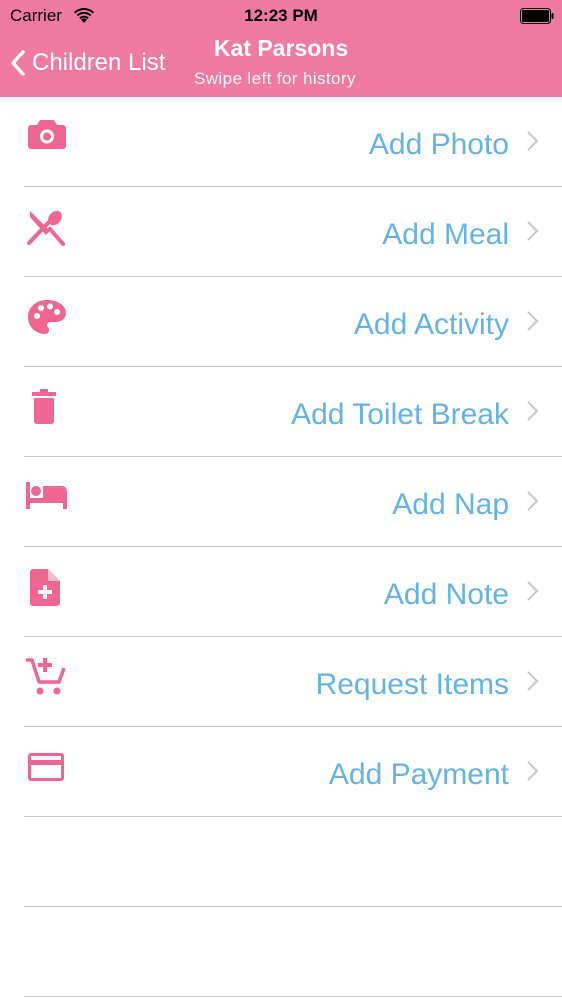 The height and width of the screenshot is (1000, 562). What do you see at coordinates (537, 16) in the screenshot?
I see `battery-icon` at bounding box center [537, 16].